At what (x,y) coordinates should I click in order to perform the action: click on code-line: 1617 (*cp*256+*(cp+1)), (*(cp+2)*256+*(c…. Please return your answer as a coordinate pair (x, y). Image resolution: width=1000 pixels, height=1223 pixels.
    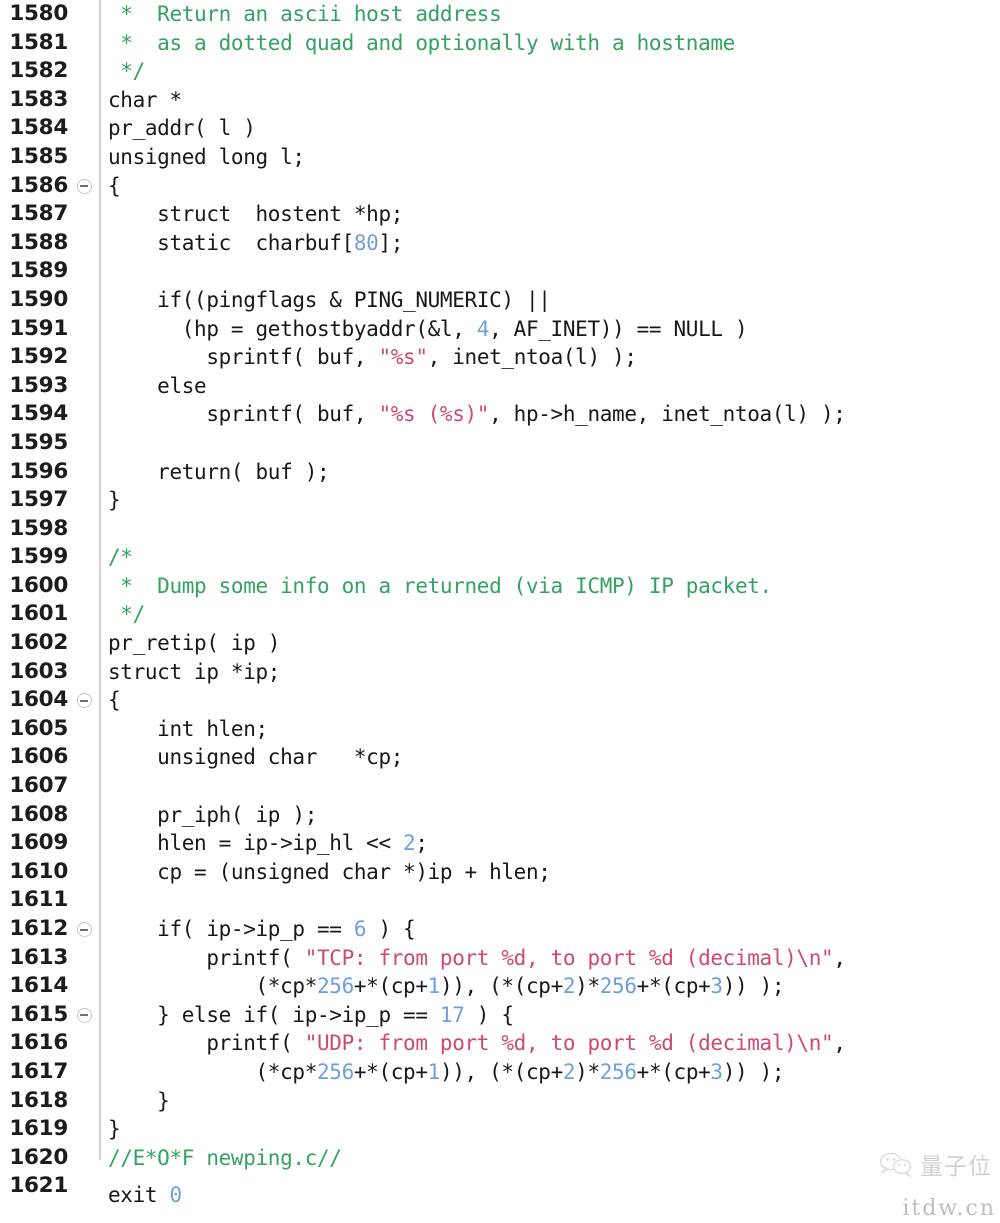
    Looking at the image, I should click on (500, 1072).